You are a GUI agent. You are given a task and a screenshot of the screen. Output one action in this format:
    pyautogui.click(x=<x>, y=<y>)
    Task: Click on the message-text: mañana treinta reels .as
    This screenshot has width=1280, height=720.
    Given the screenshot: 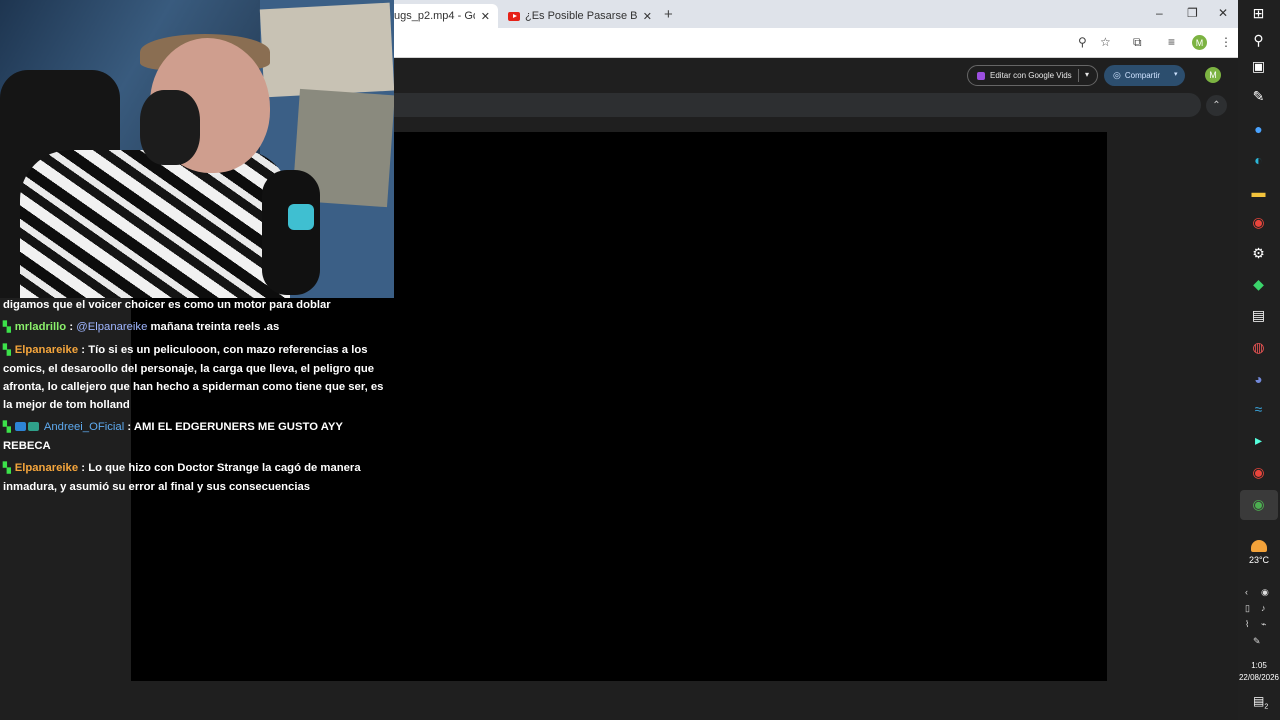 What is the action you would take?
    pyautogui.click(x=215, y=327)
    